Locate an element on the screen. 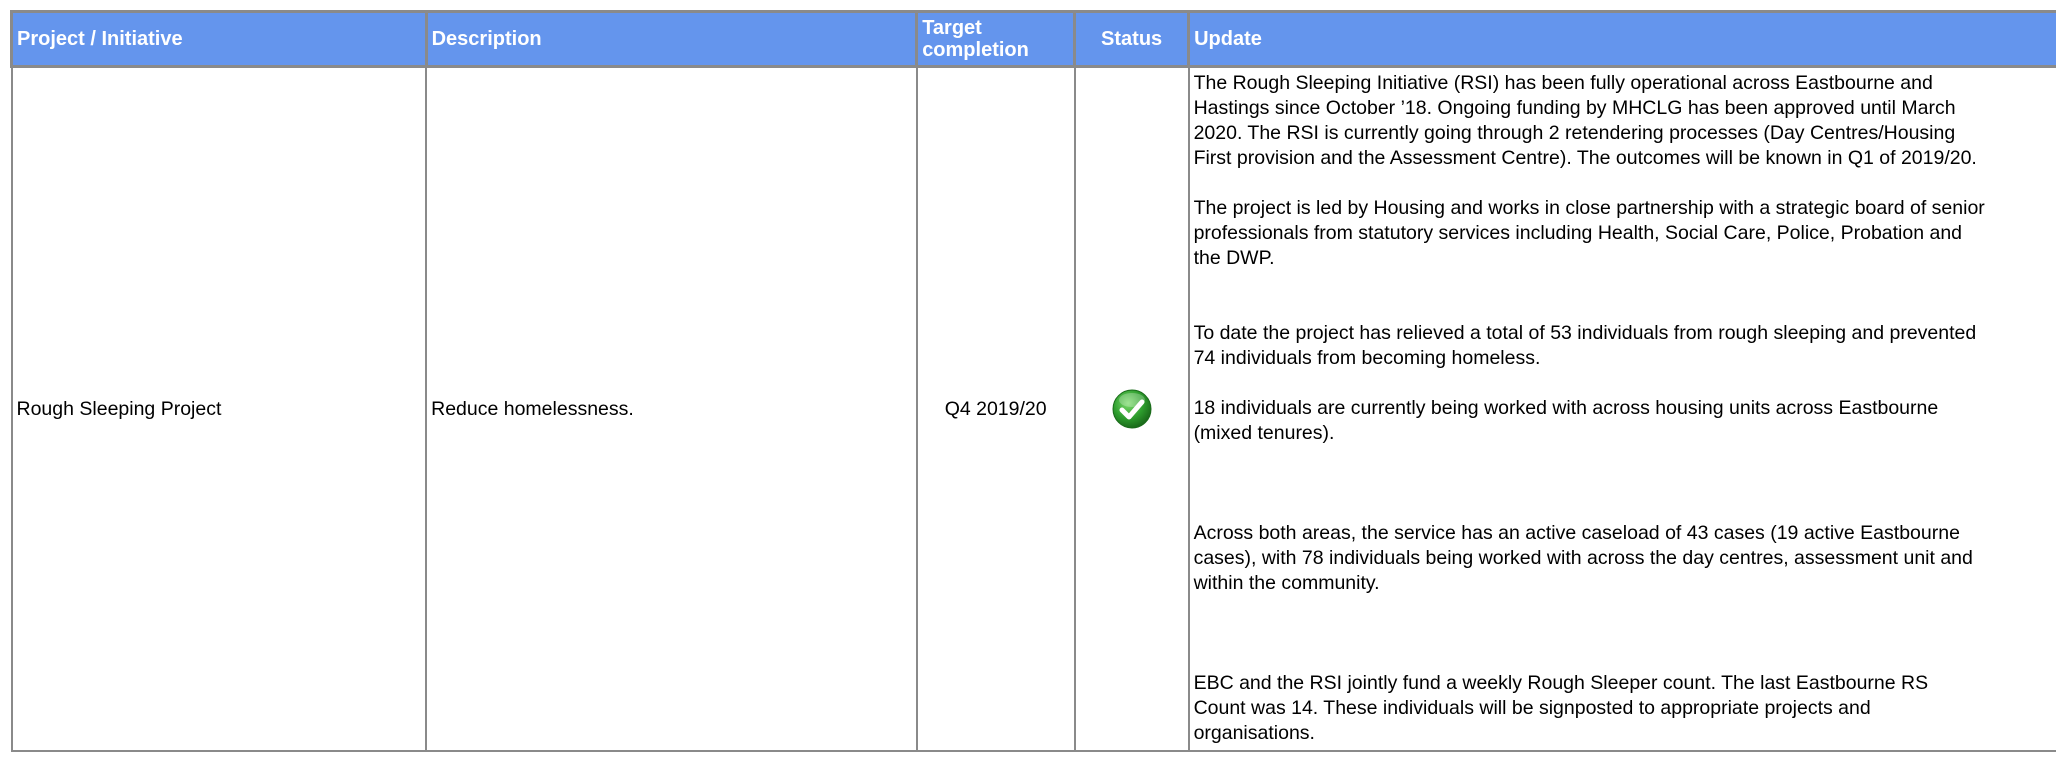 The image size is (2056, 770). target-cell: Q4 2019/20 is located at coordinates (996, 409).